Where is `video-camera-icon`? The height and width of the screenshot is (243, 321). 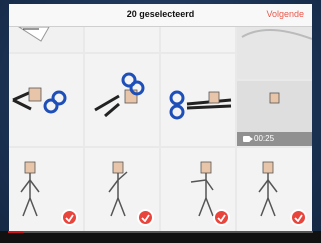
video-camera-icon is located at coordinates (248, 139).